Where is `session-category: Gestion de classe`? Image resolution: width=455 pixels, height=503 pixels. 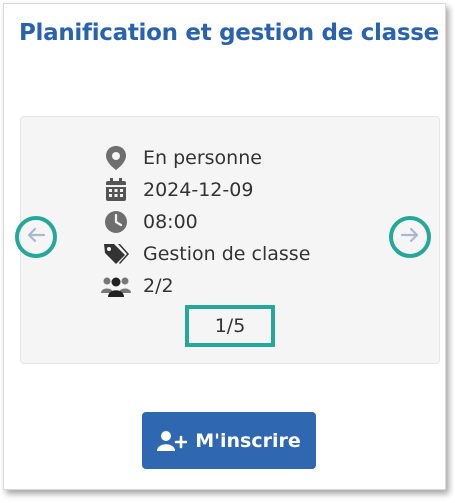 session-category: Gestion de classe is located at coordinates (227, 254).